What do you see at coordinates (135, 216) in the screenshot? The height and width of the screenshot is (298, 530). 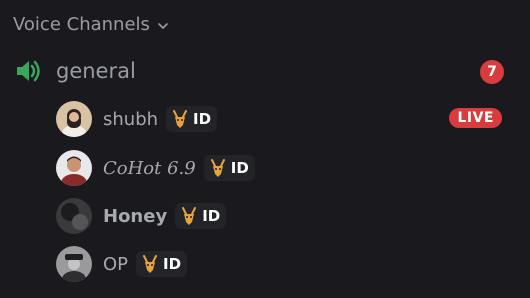 I see `username: Honey` at bounding box center [135, 216].